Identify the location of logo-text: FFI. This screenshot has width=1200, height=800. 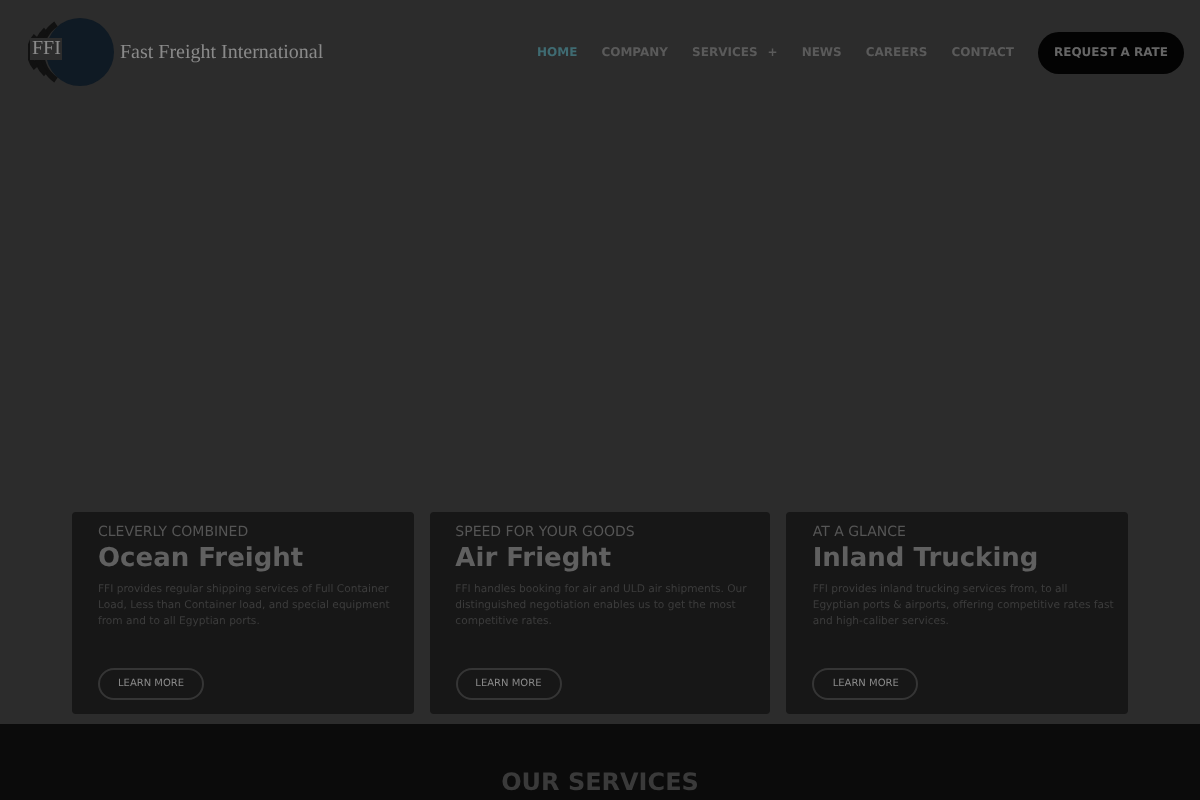
(46, 49).